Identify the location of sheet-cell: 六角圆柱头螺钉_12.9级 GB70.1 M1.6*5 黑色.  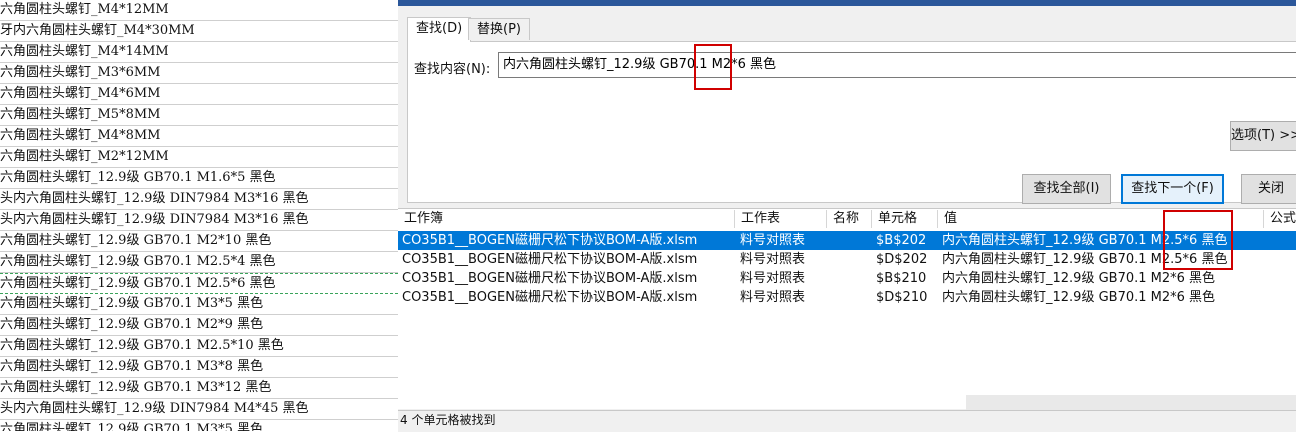
(199, 178).